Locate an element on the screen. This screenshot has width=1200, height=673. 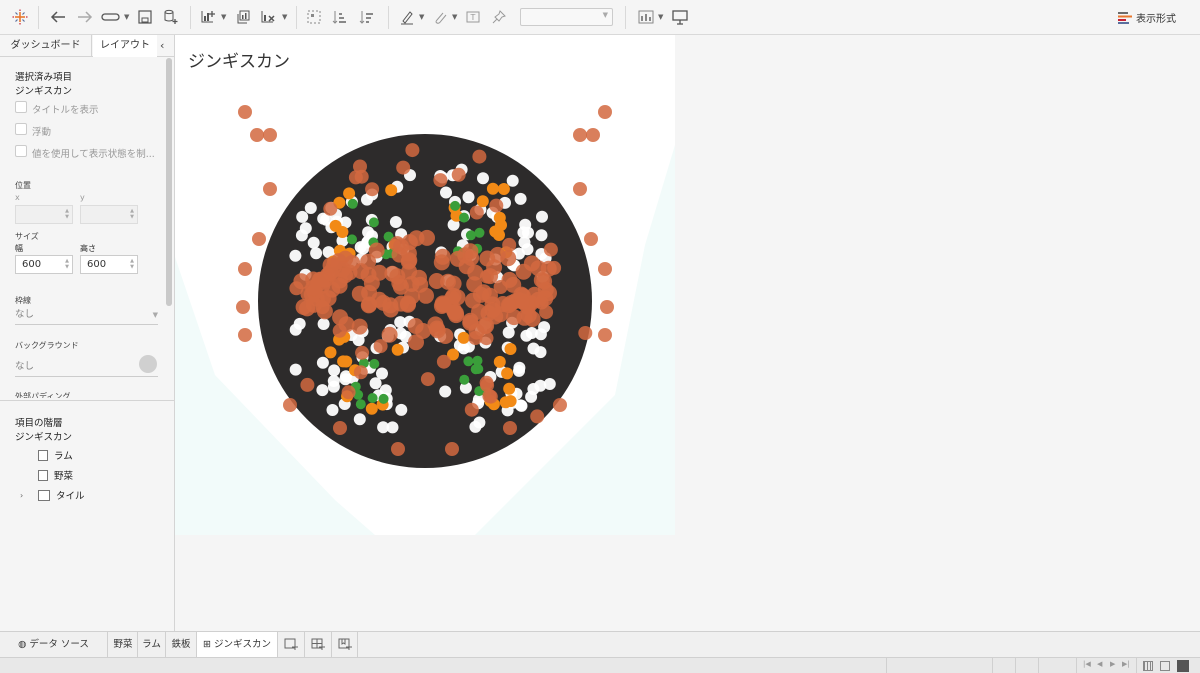
next-sheet-icon: ▶ is located at coordinates (1112, 664).